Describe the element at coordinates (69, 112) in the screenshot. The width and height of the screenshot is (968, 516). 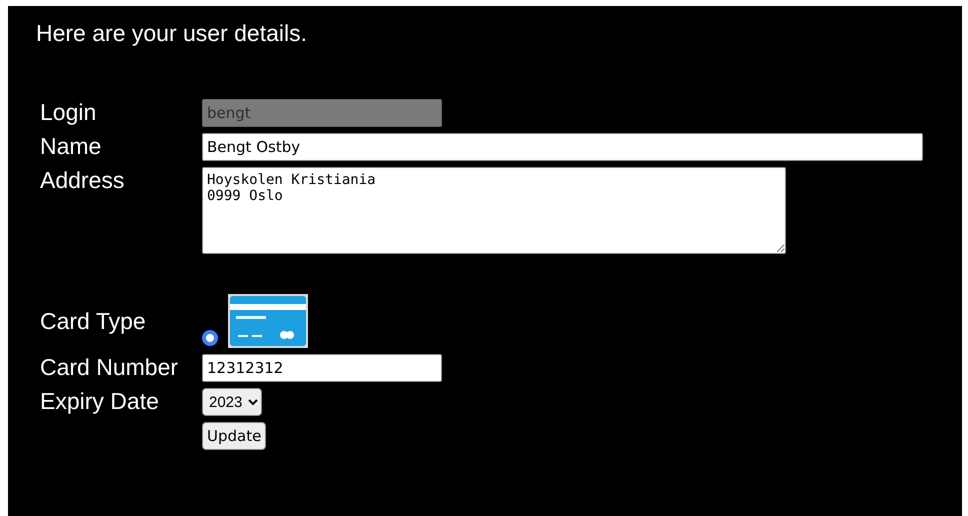
I see `login-label: Login` at that location.